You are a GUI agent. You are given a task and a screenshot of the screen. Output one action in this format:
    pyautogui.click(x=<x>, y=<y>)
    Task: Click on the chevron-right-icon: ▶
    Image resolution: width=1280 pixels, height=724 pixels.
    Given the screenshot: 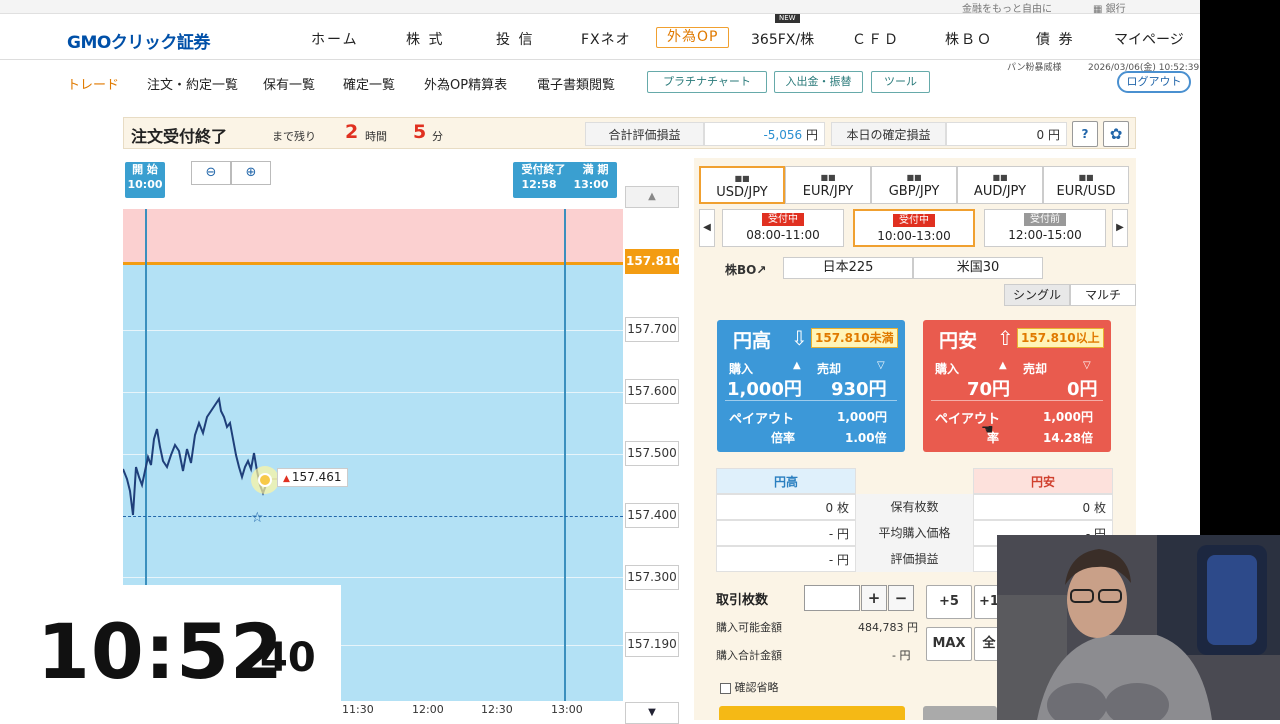 What is the action you would take?
    pyautogui.click(x=1120, y=228)
    